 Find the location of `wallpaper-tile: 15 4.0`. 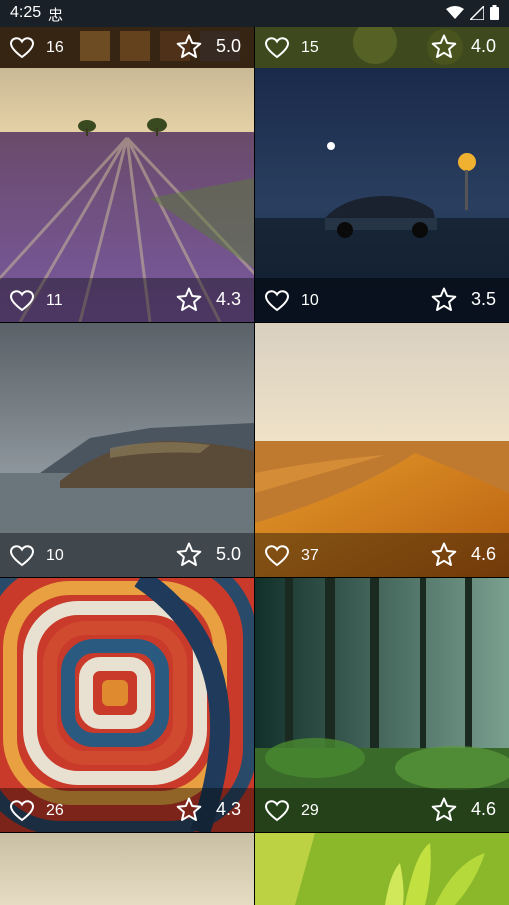

wallpaper-tile: 15 4.0 is located at coordinates (382, 47).